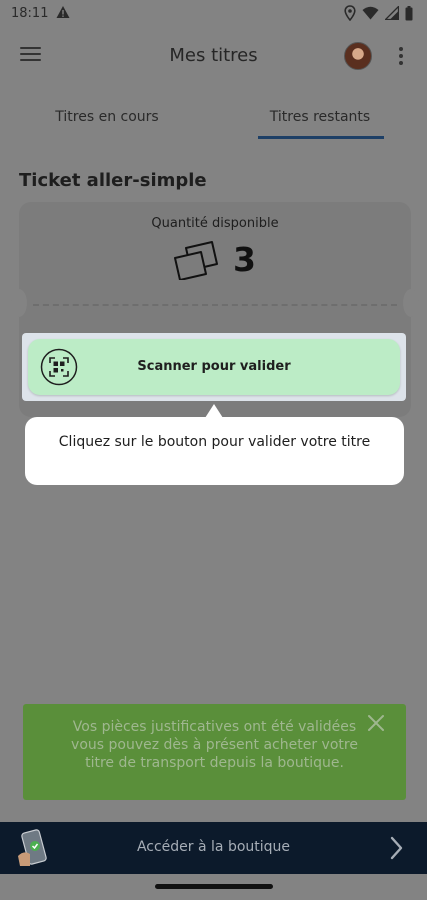 The image size is (427, 900). Describe the element at coordinates (113, 180) in the screenshot. I see `ticket-title: Ticket aller-simple` at that location.